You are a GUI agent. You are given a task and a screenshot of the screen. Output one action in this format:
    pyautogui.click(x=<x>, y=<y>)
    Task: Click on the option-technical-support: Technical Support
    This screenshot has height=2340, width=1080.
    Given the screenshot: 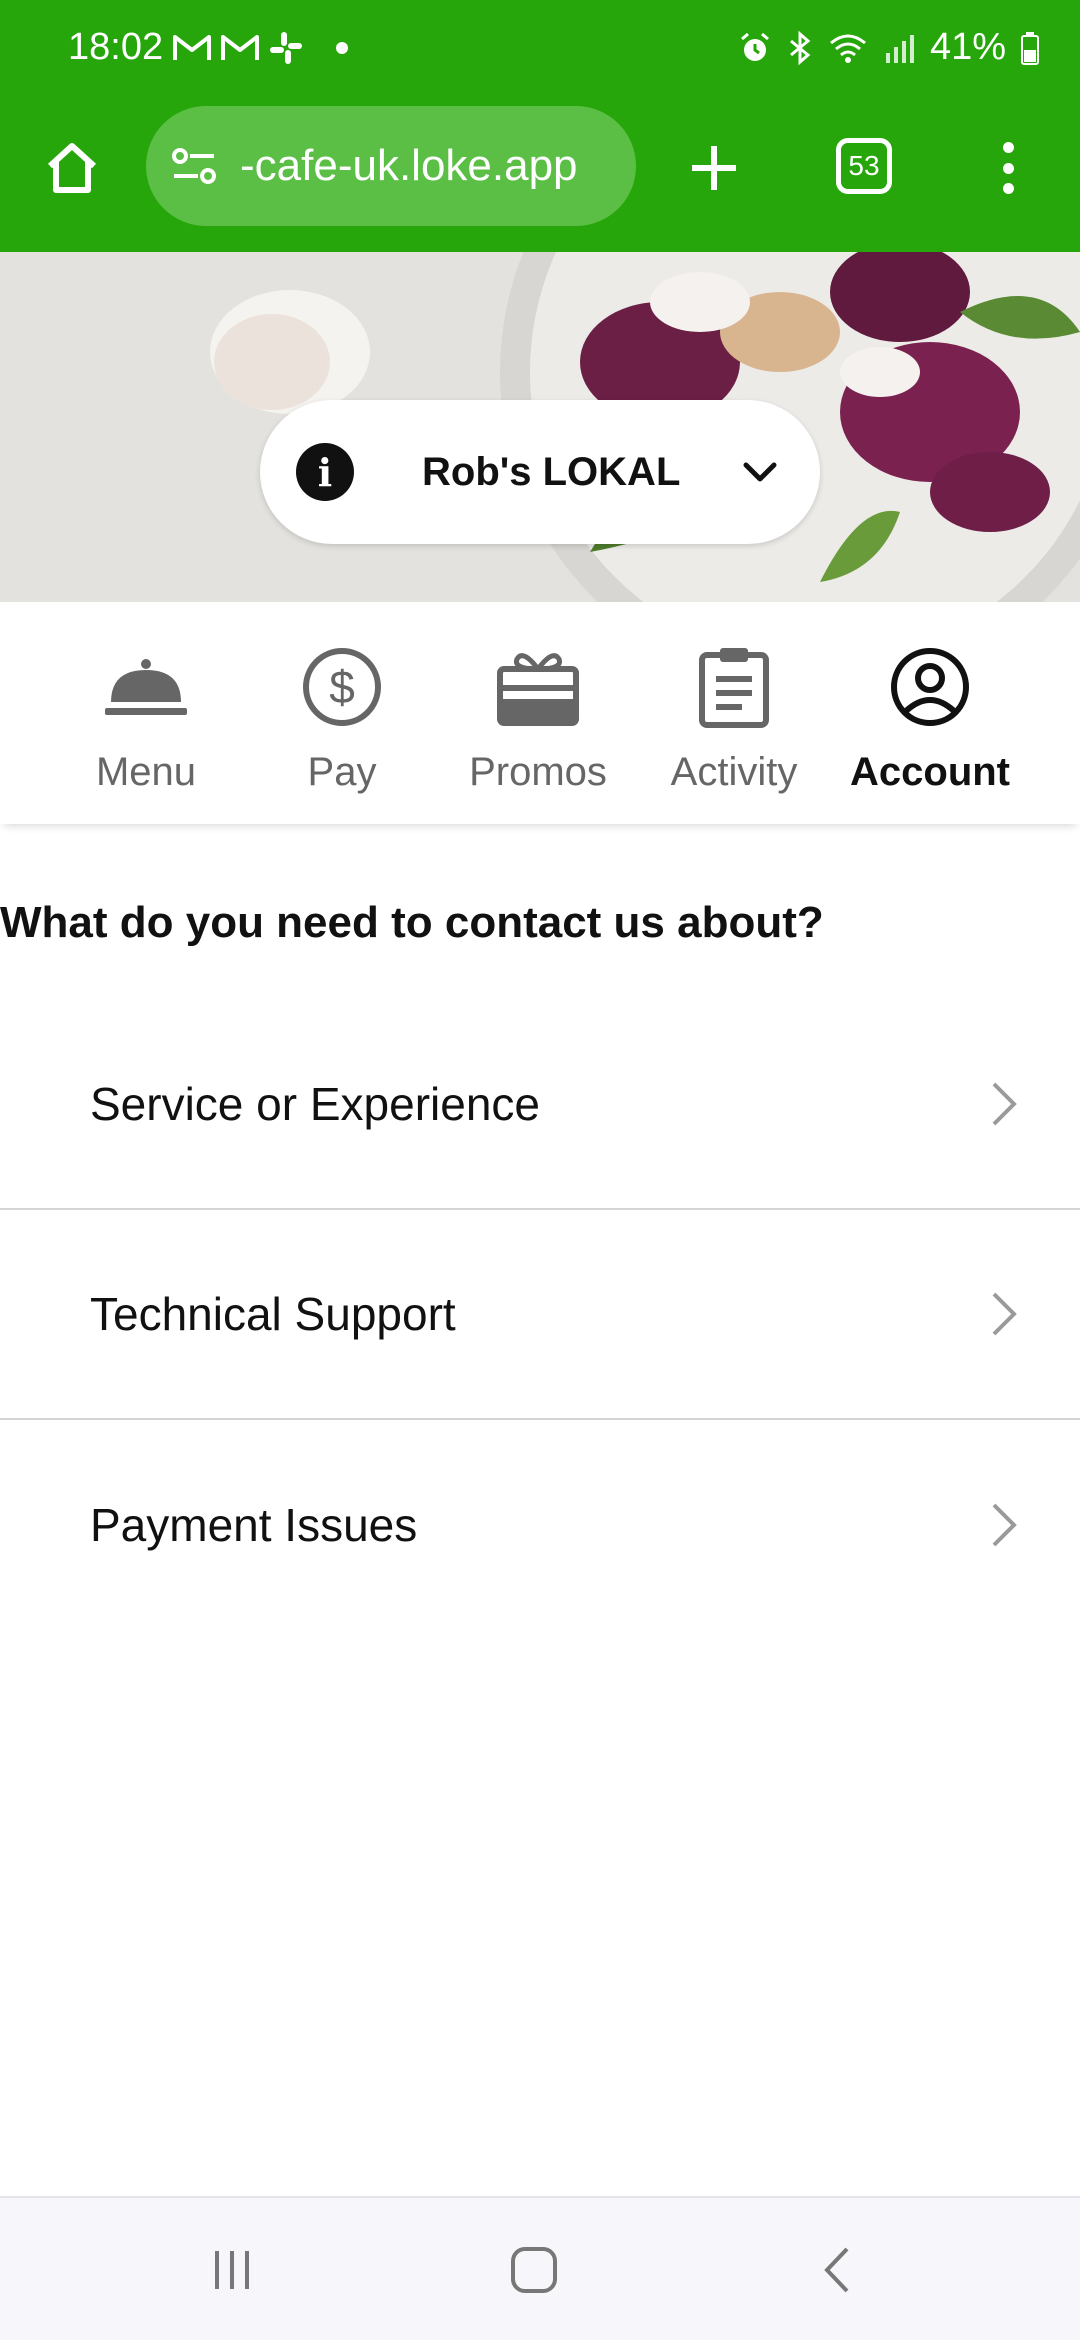 What is the action you would take?
    pyautogui.click(x=540, y=1315)
    